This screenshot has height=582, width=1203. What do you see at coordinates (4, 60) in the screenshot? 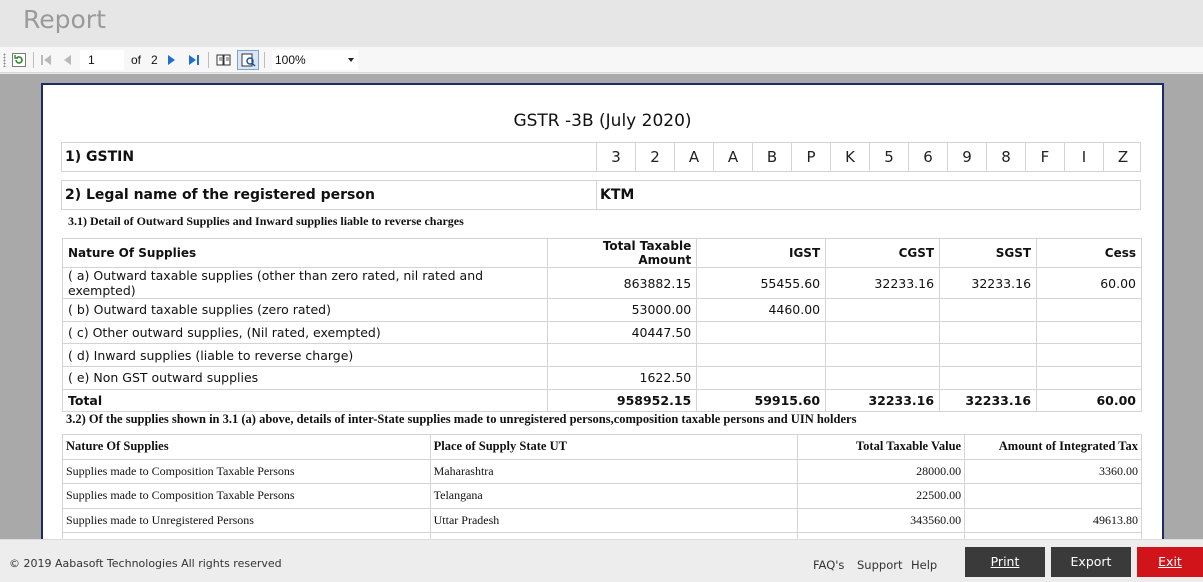
I see `toolbar-grip` at bounding box center [4, 60].